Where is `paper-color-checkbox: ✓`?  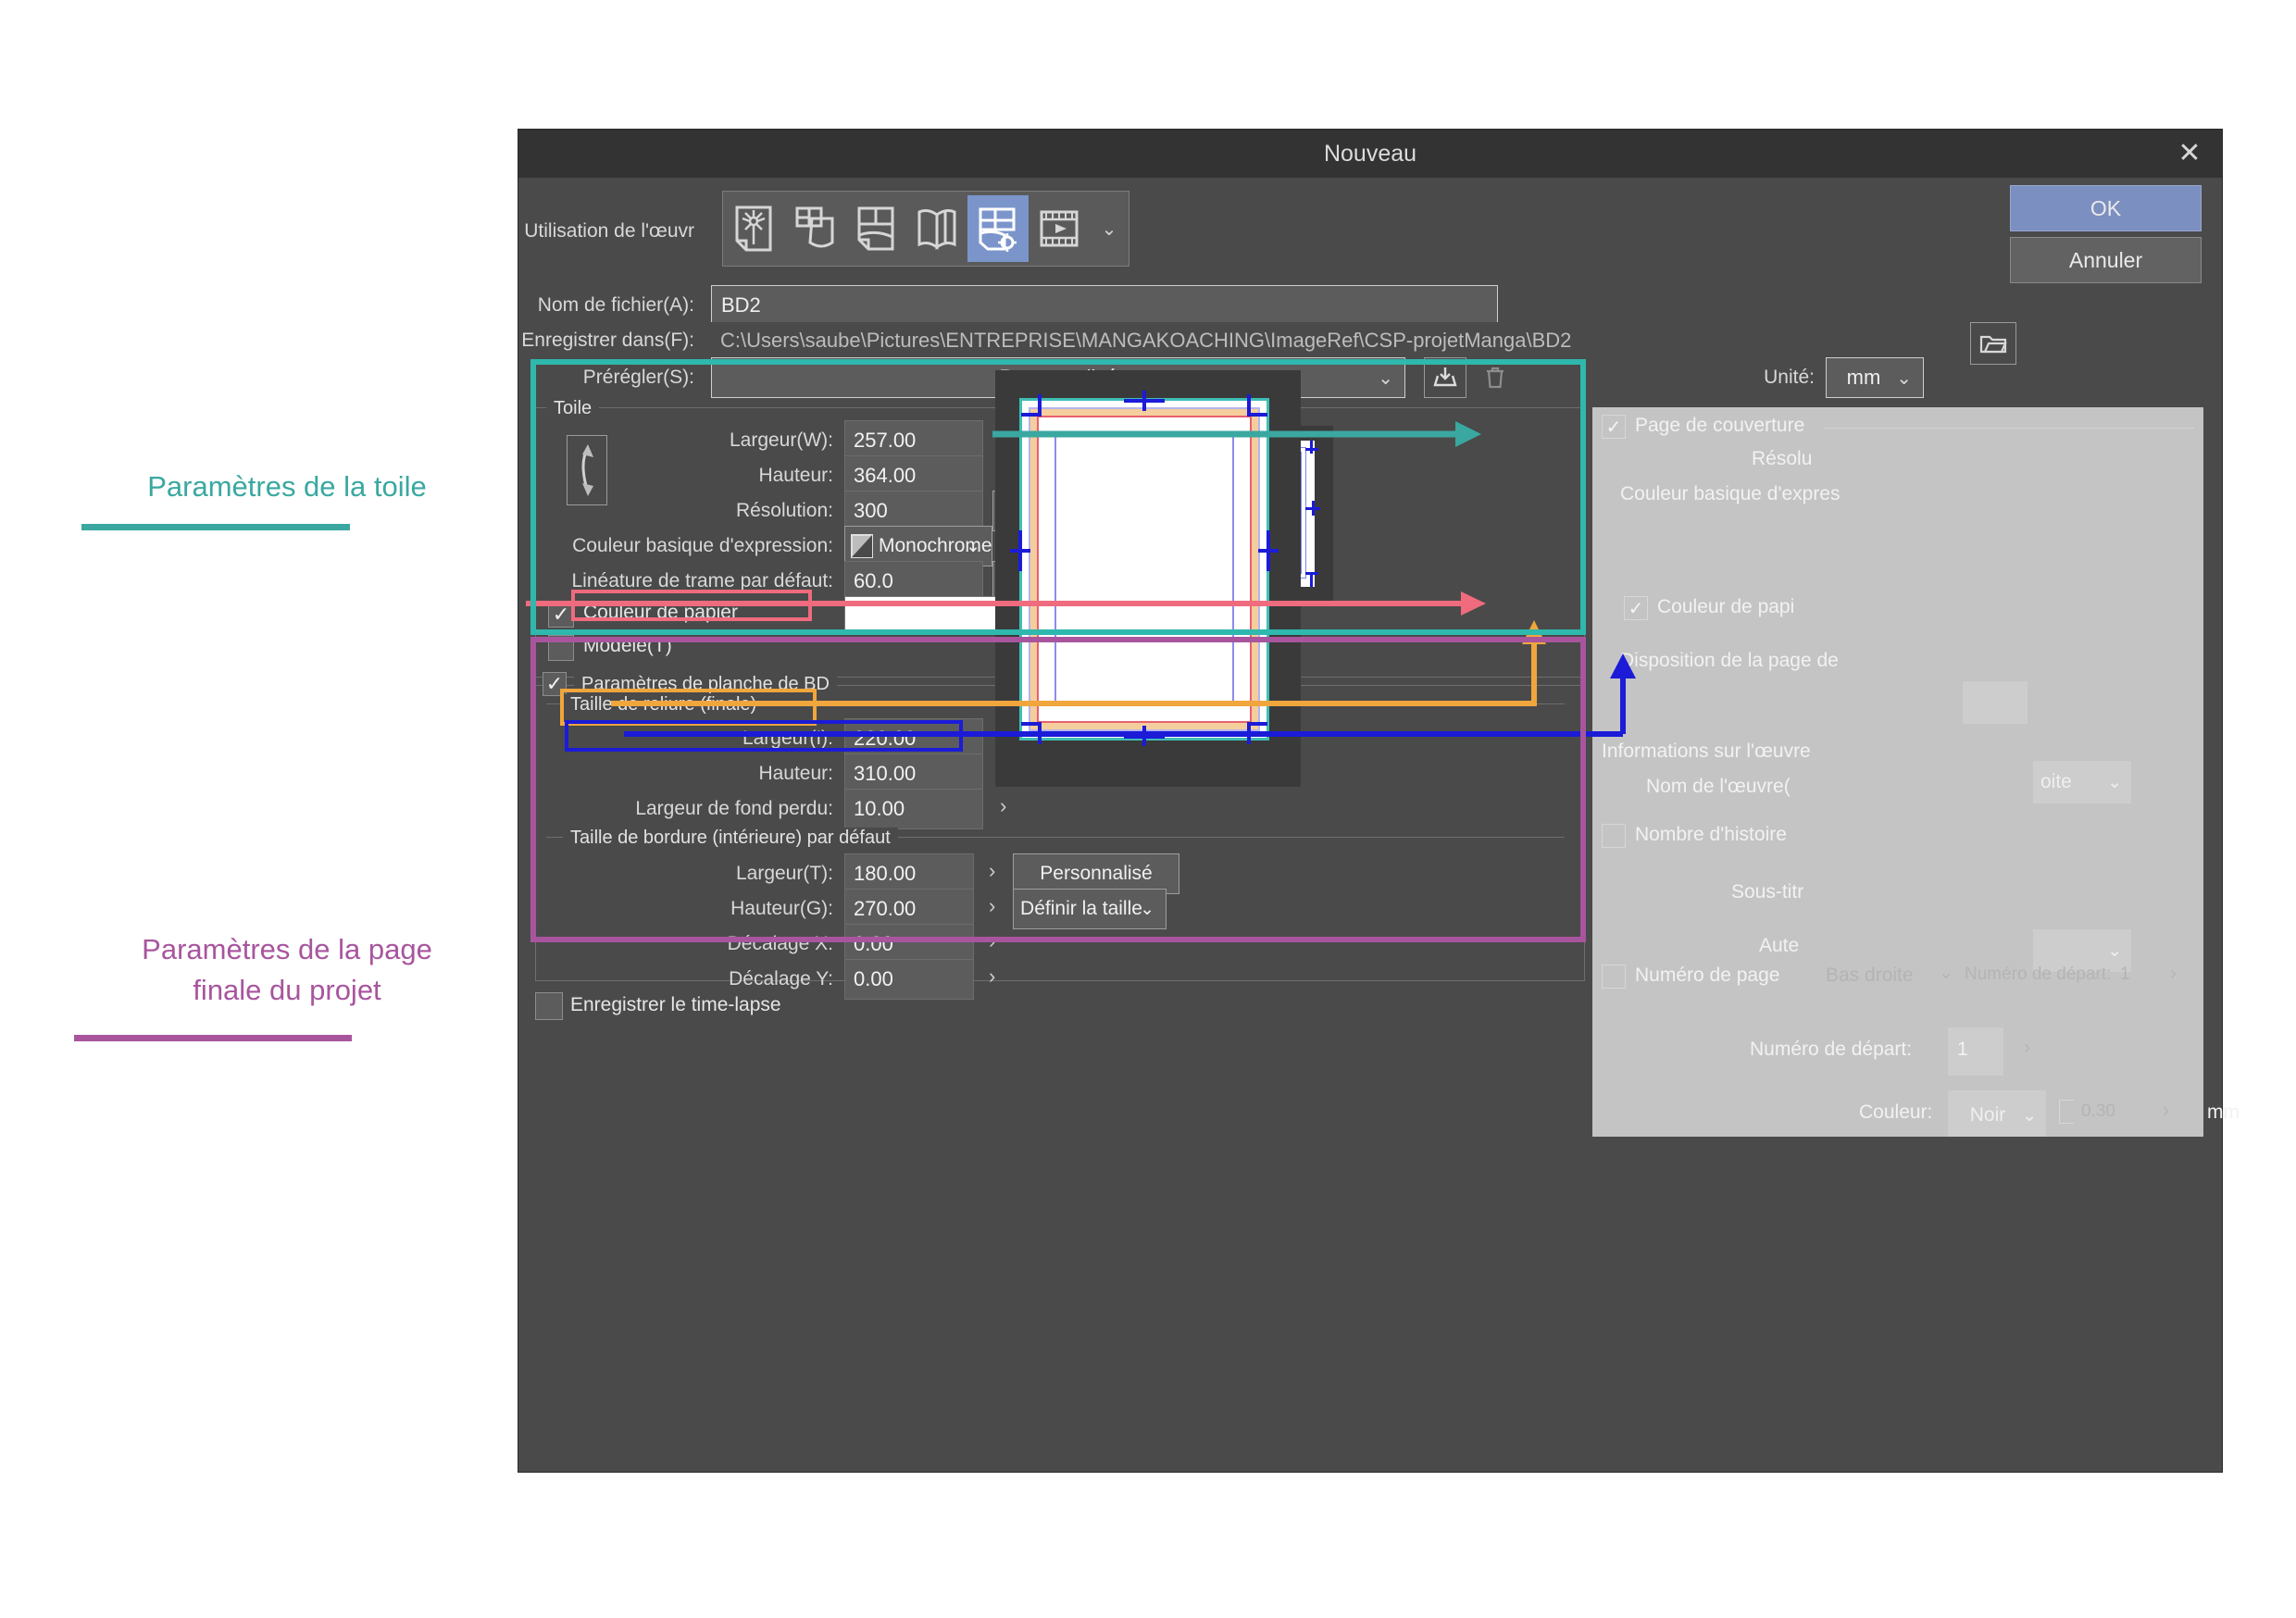
paper-color-checkbox: ✓ is located at coordinates (561, 615).